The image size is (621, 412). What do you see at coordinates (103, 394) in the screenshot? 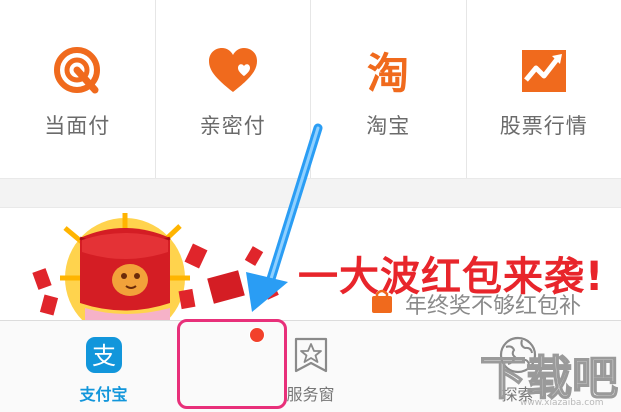
I see `tab-label: 支付宝` at bounding box center [103, 394].